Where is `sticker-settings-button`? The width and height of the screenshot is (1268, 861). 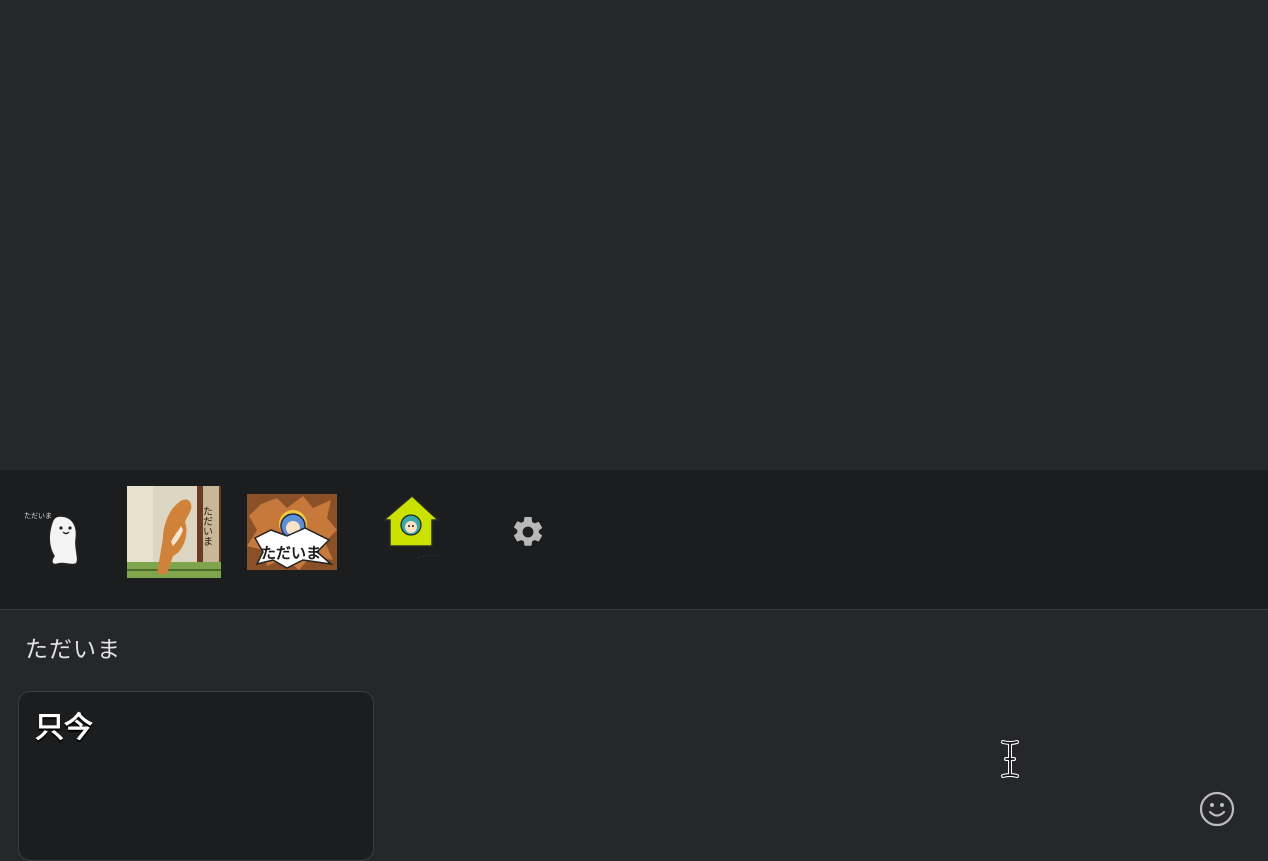 sticker-settings-button is located at coordinates (528, 532).